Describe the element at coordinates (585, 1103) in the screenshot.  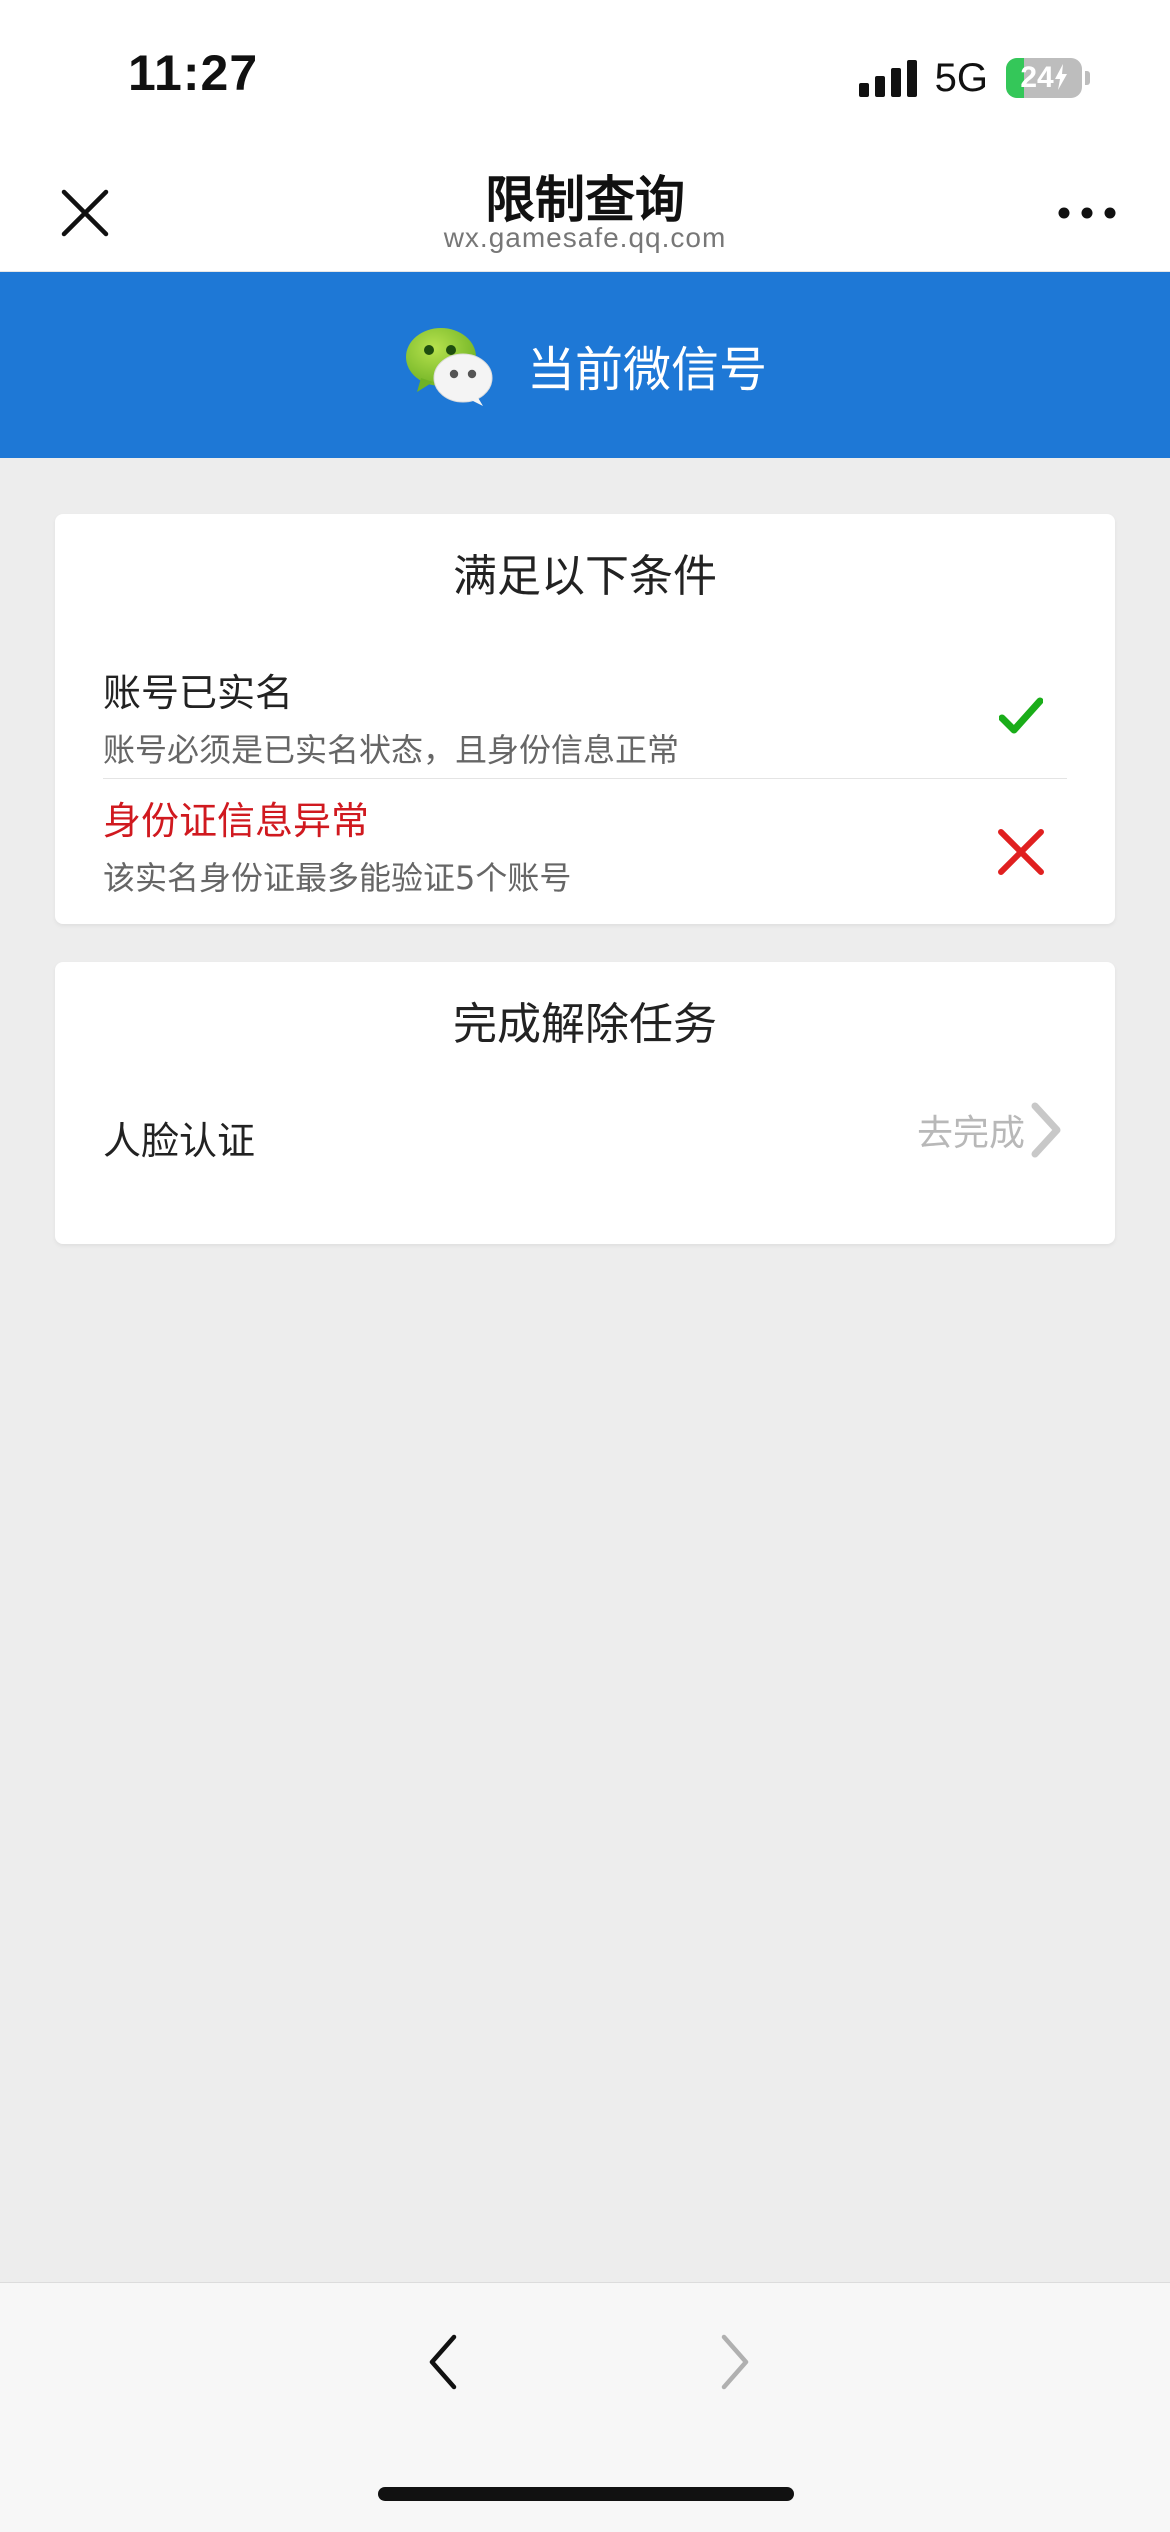
I see `tasks-card: 完成解除任务 人脸认证 去完成` at that location.